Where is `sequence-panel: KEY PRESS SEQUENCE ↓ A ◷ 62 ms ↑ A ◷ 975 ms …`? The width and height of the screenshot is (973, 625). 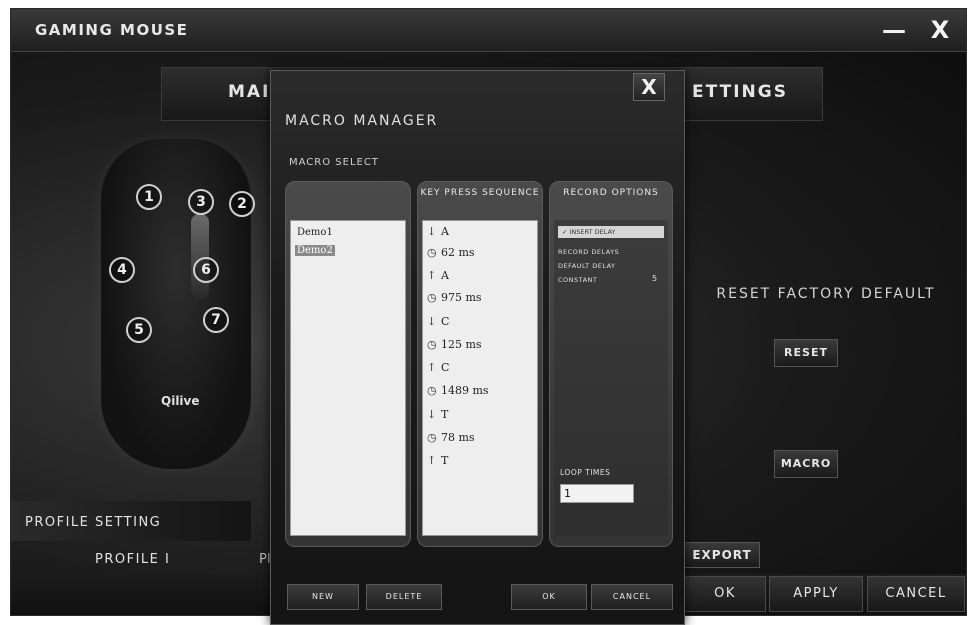
sequence-panel: KEY PRESS SEQUENCE ↓ A ◷ 62 ms ↑ A ◷ 975 ms … is located at coordinates (480, 364).